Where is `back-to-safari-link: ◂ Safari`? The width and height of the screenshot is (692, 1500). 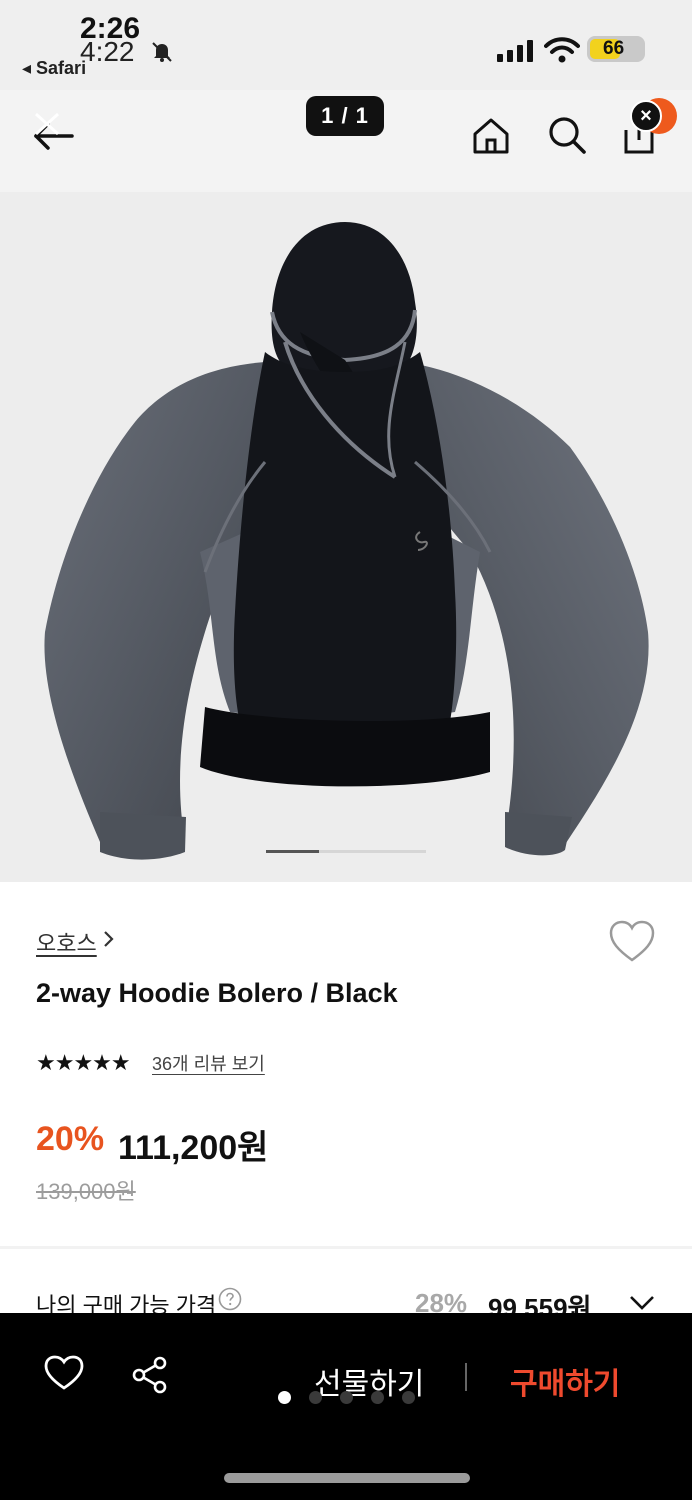
back-to-safari-link: ◂ Safari is located at coordinates (54, 68).